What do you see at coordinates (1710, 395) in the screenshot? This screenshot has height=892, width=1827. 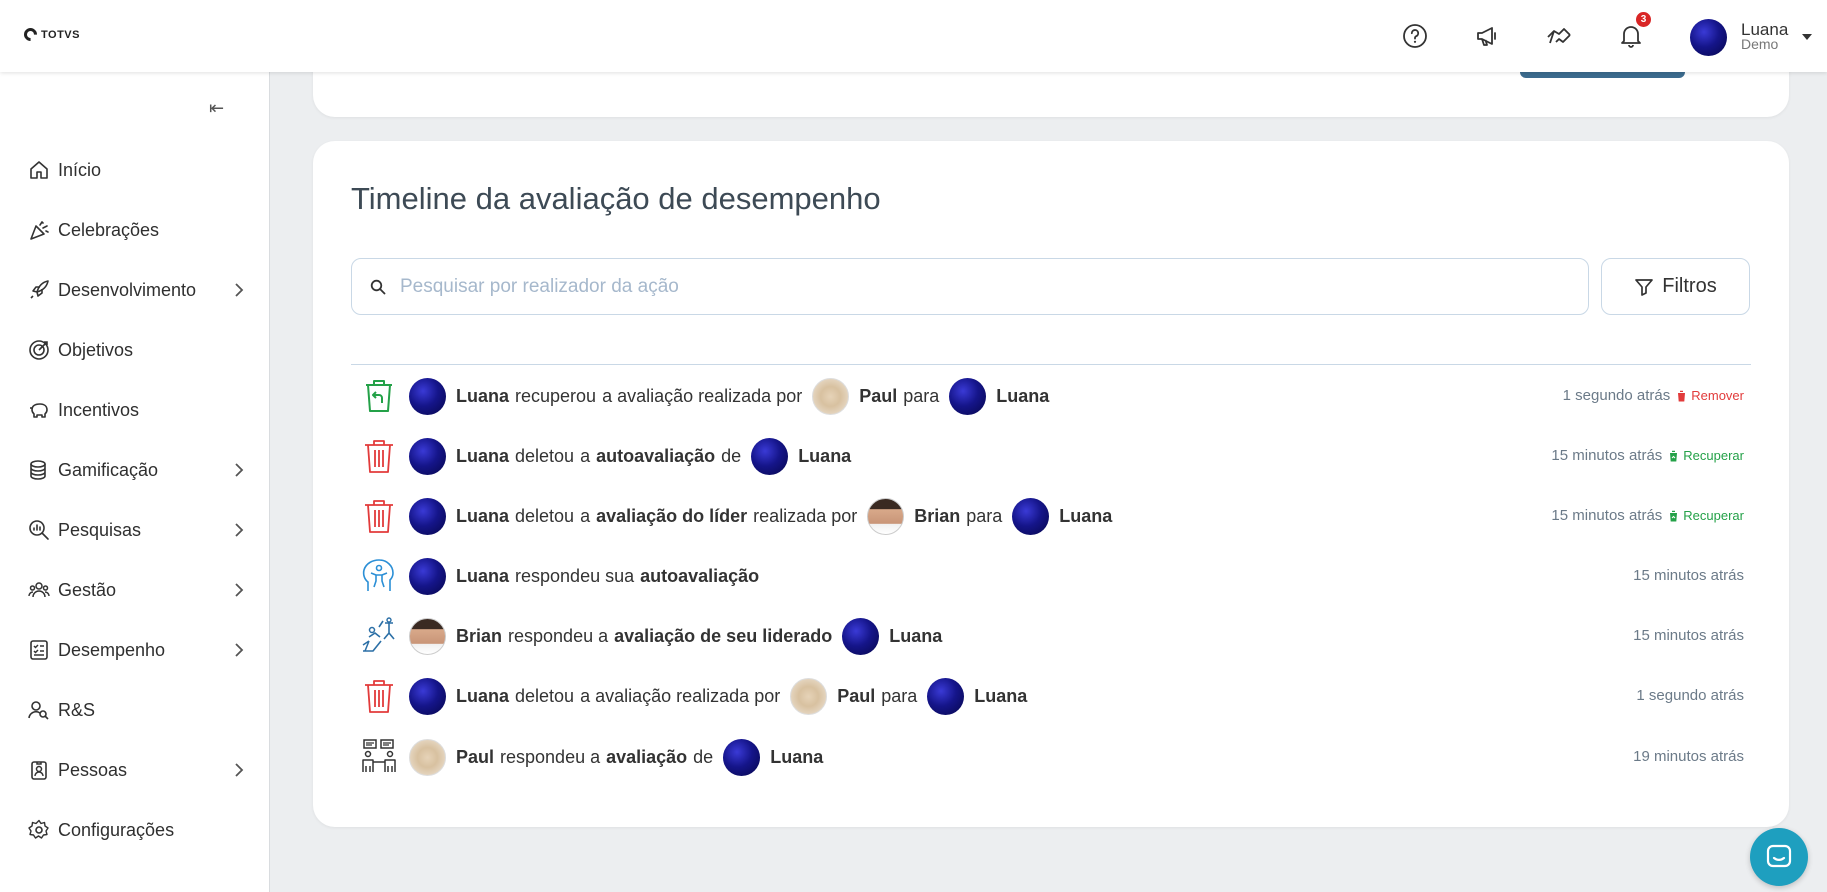 I see `remove-button: Remover` at bounding box center [1710, 395].